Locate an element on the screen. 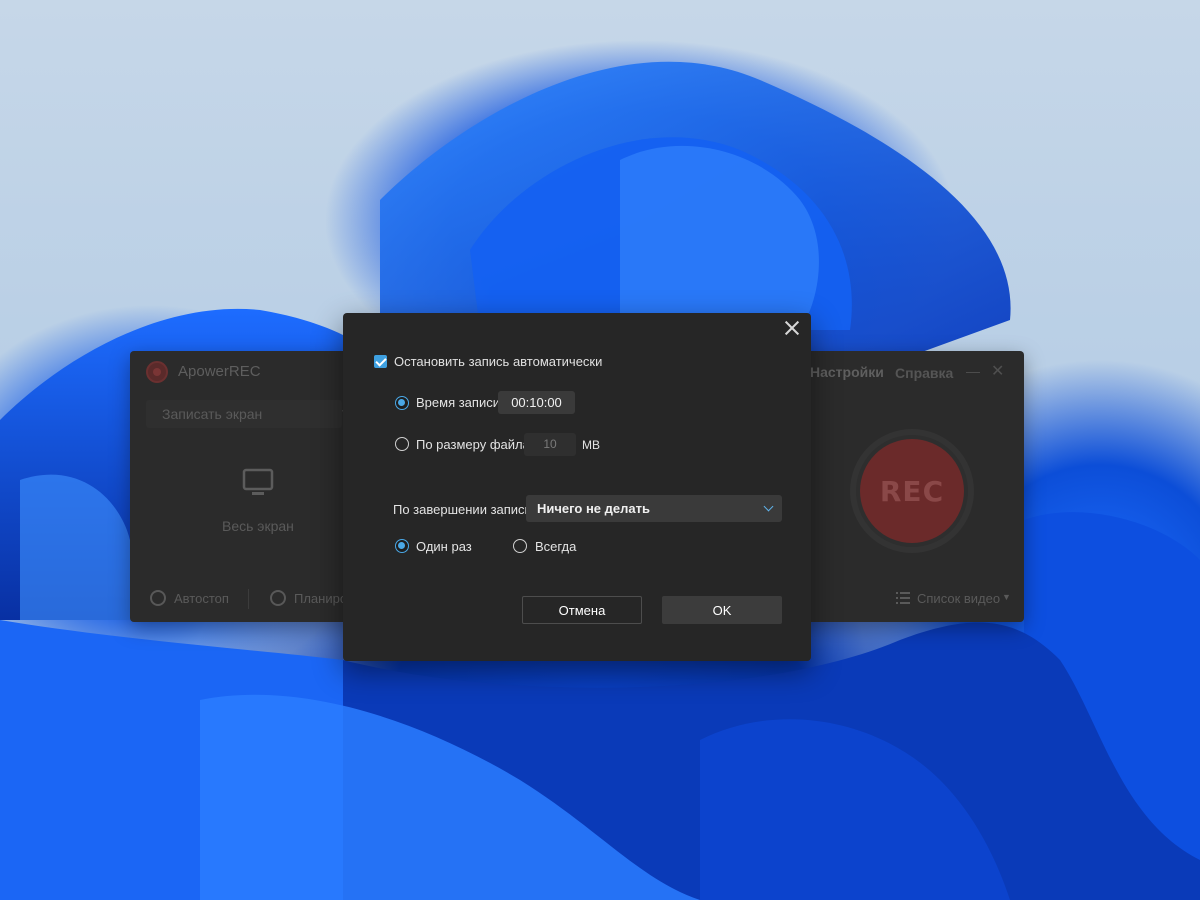  clock-icon is located at coordinates (278, 598).